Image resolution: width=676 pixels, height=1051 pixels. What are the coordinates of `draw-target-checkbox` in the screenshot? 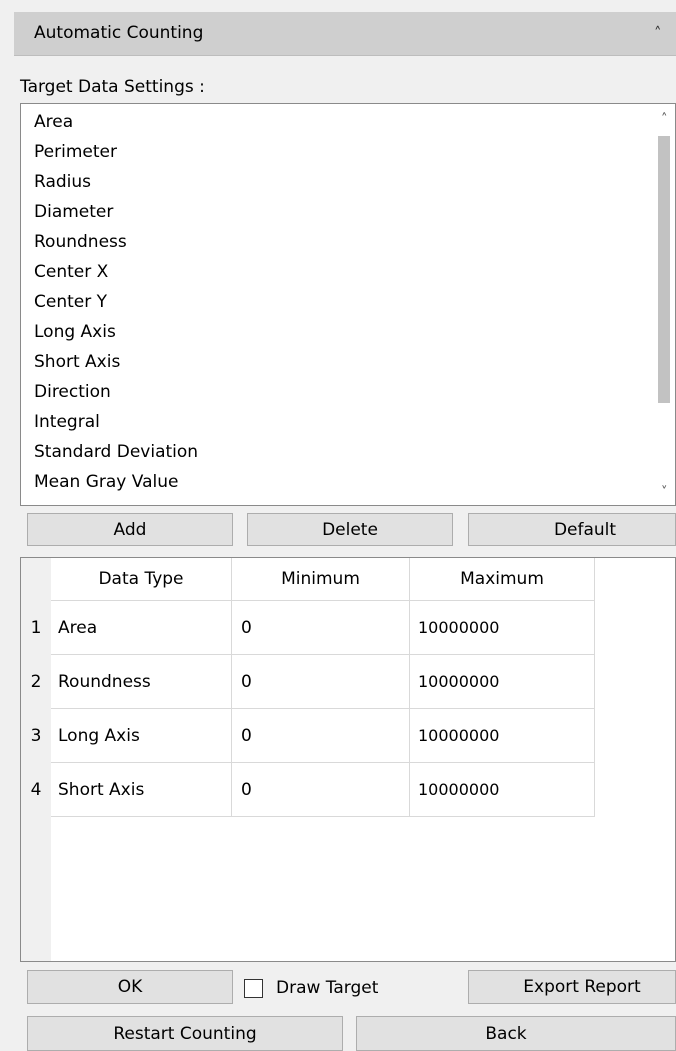 It's located at (253, 988).